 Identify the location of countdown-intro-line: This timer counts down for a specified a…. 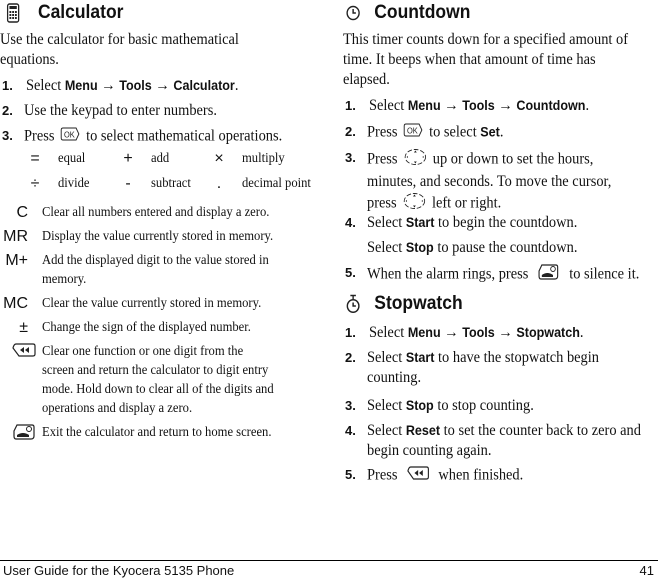
(486, 39).